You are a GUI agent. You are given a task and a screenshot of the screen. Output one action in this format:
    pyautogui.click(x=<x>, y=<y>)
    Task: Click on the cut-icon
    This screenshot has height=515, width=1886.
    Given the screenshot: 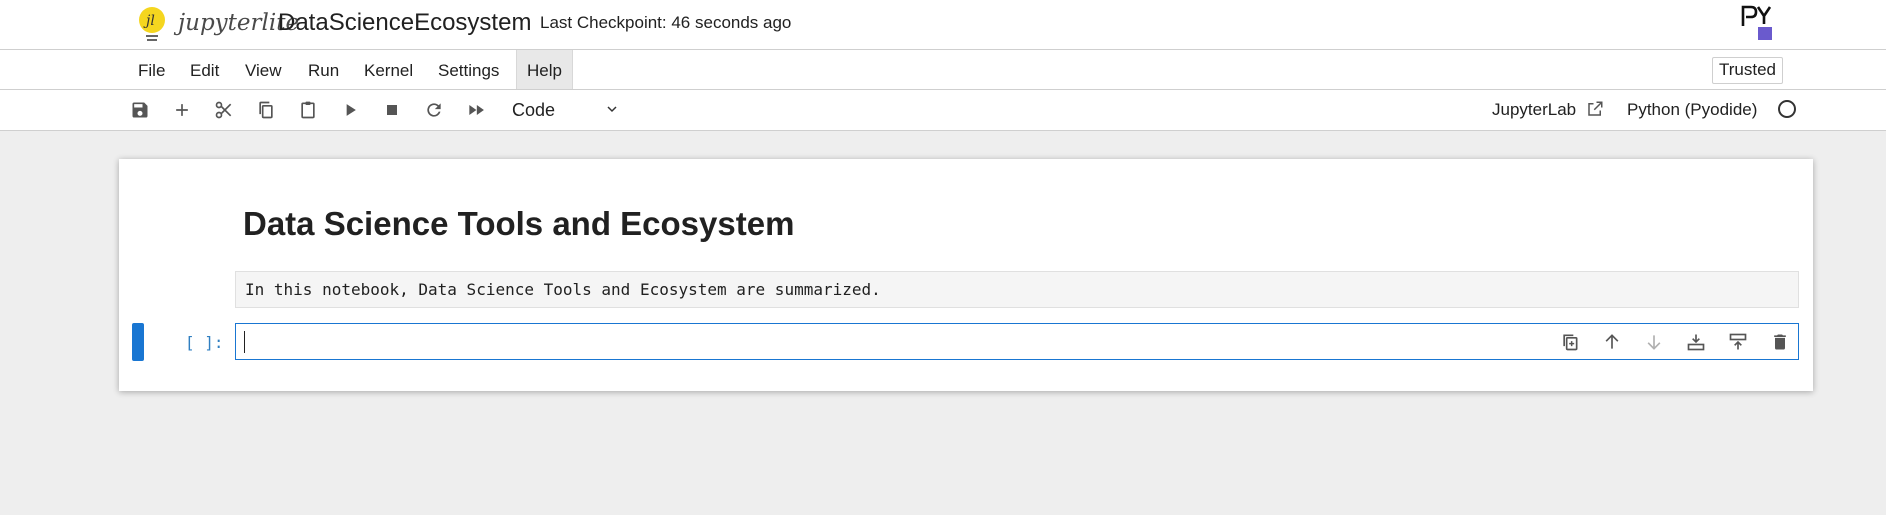 What is the action you would take?
    pyautogui.click(x=223, y=110)
    